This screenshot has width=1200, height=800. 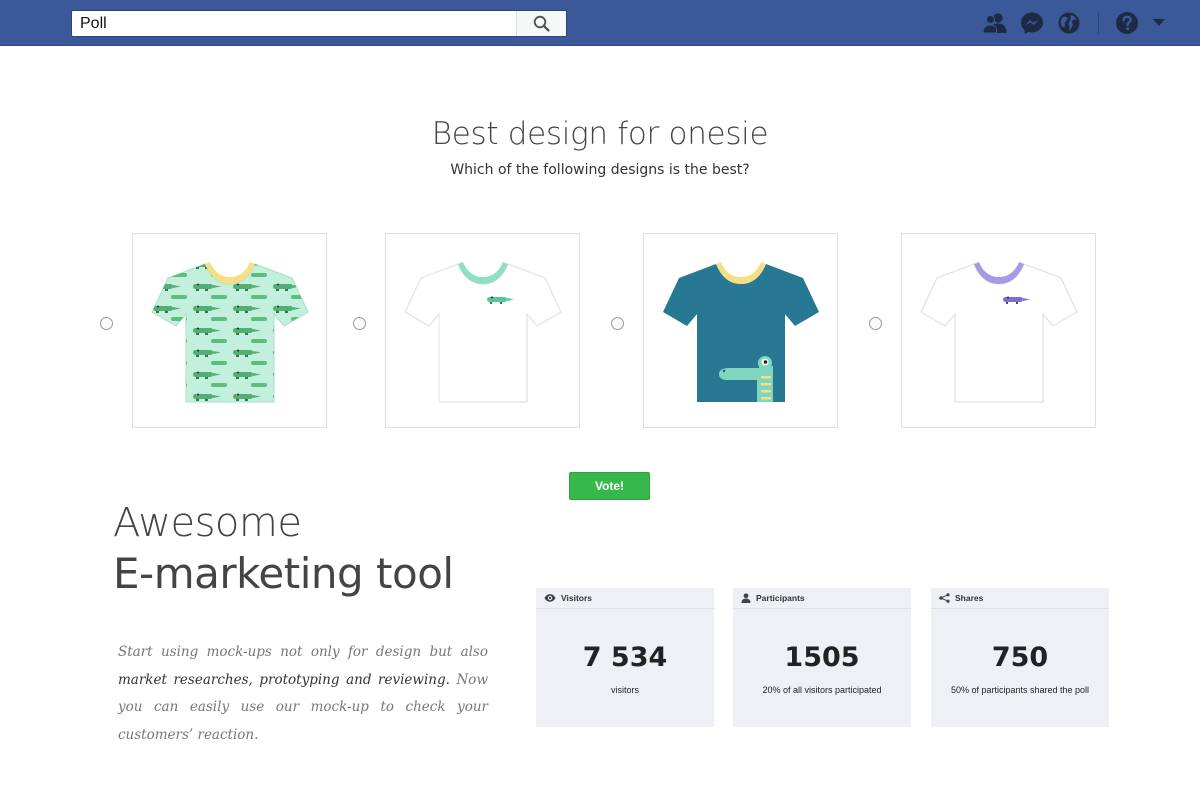 I want to click on option-4-image, so click(x=998, y=330).